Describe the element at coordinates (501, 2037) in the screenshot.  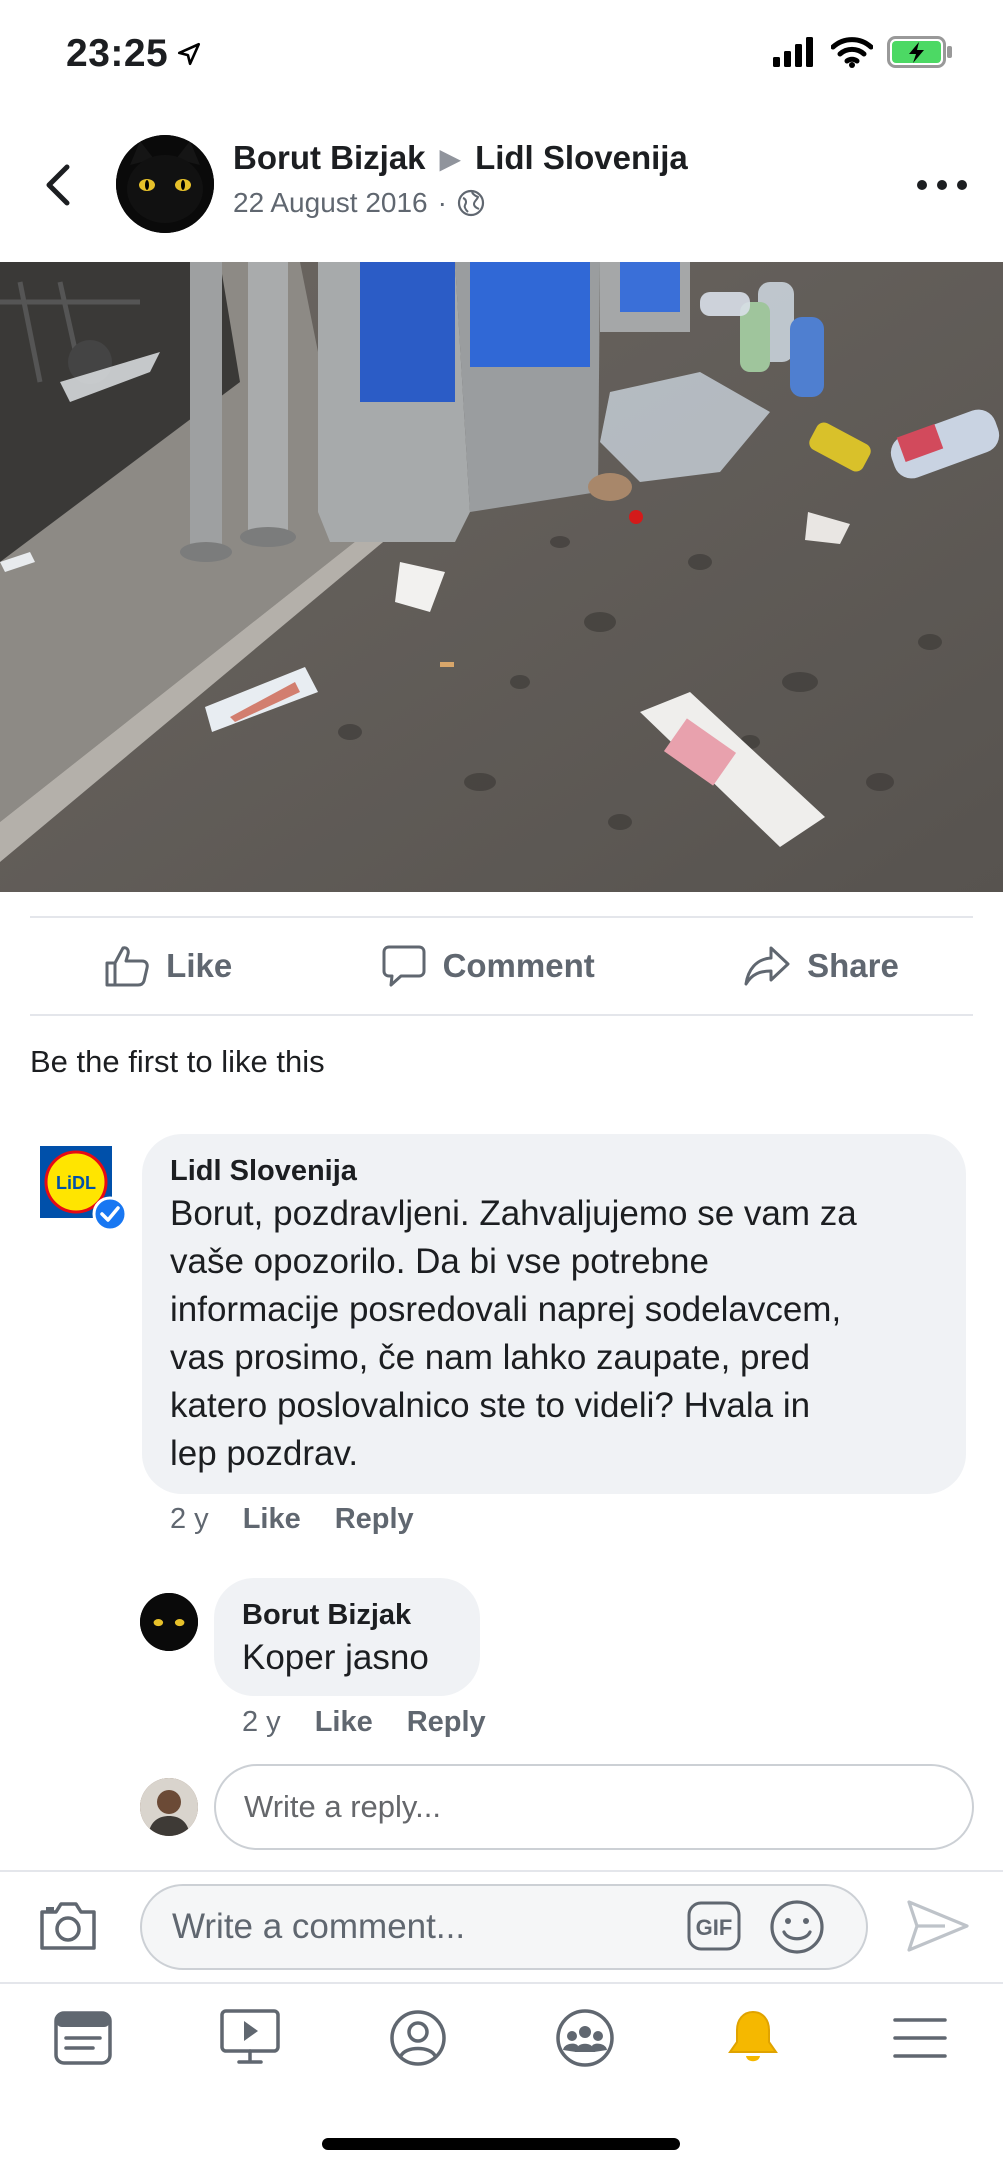
I see `bottom-tab-bar` at that location.